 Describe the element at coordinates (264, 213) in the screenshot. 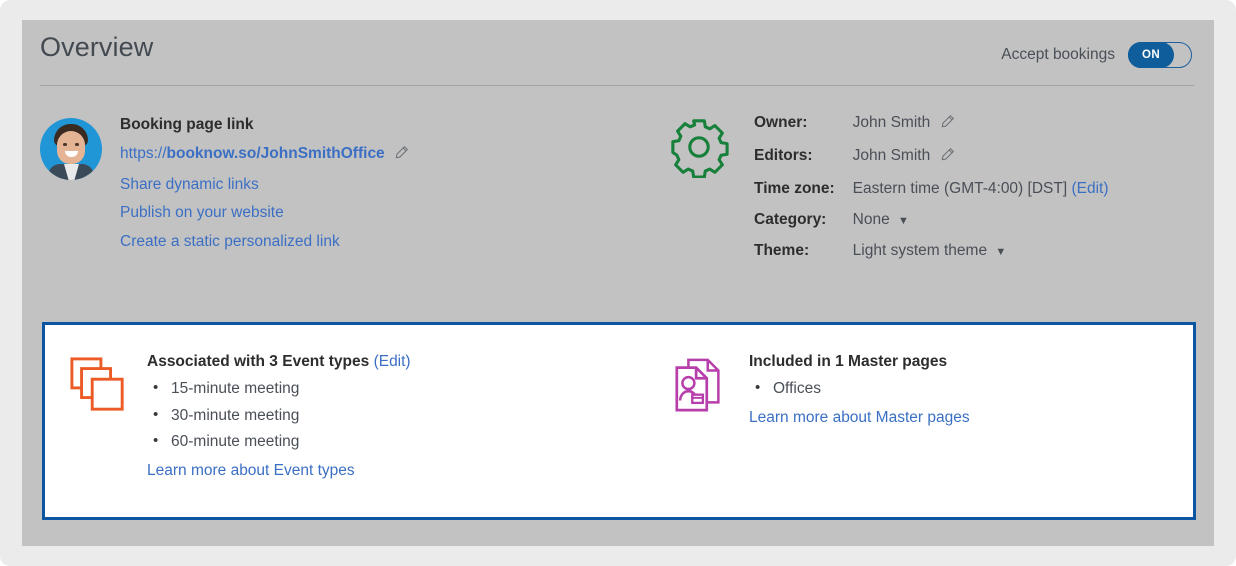

I see `publish-on-website-link: Publish on your website` at that location.